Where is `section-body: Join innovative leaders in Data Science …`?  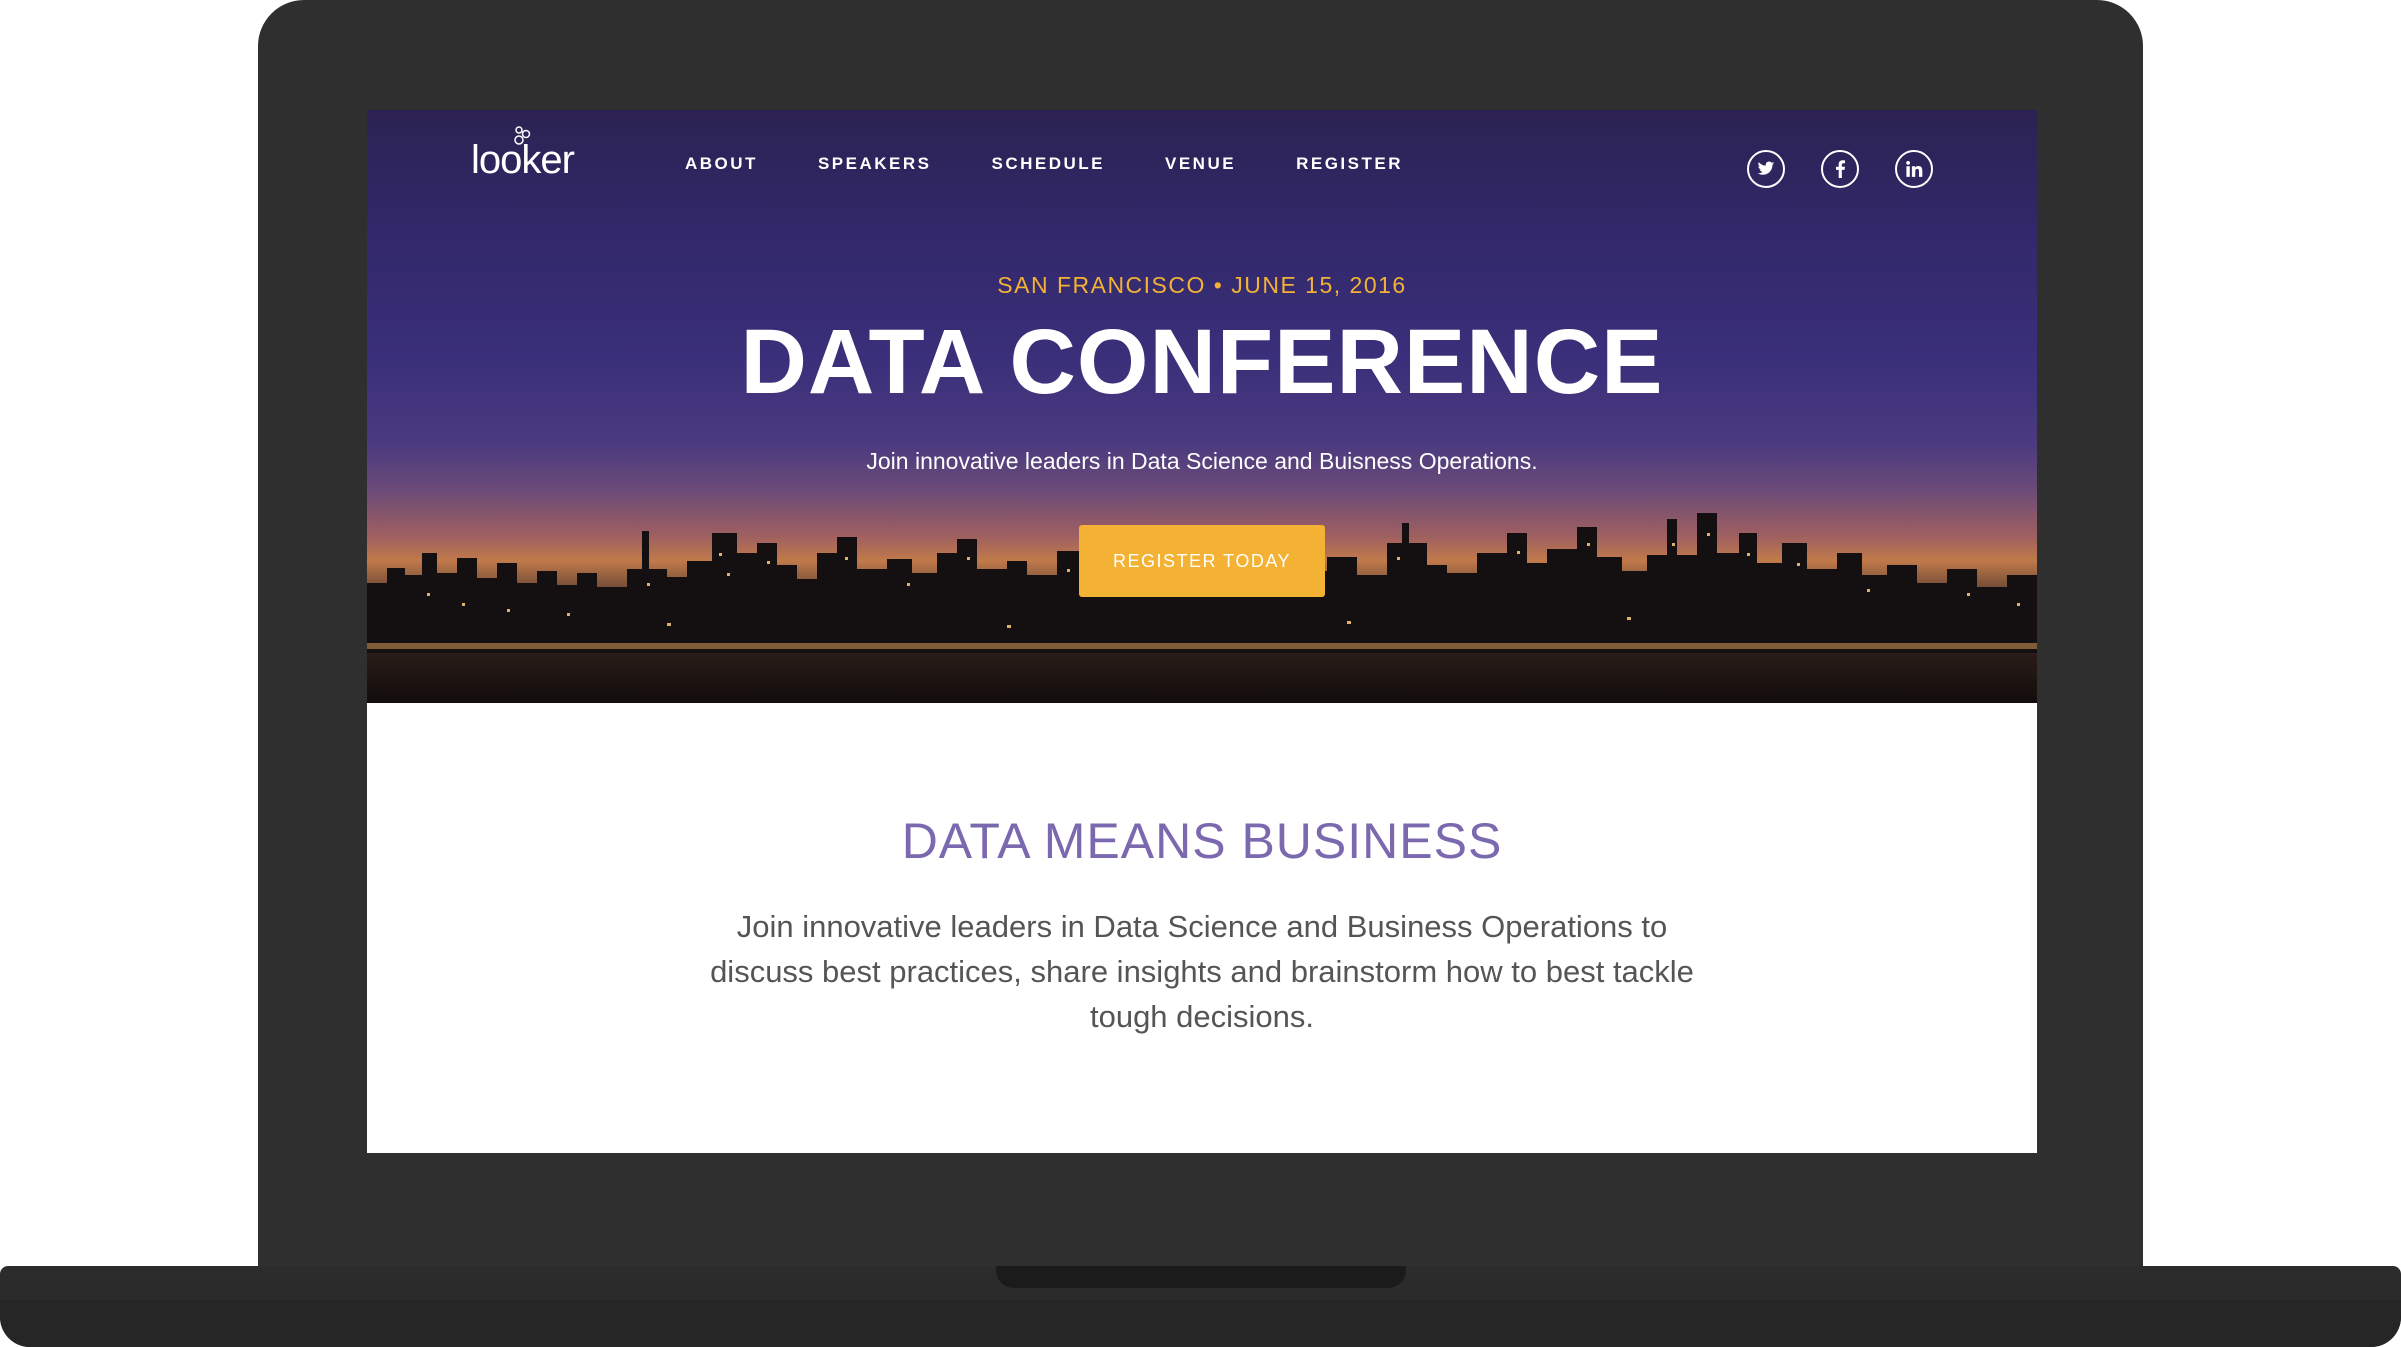
section-body: Join innovative leaders in Data Science … is located at coordinates (1202, 971).